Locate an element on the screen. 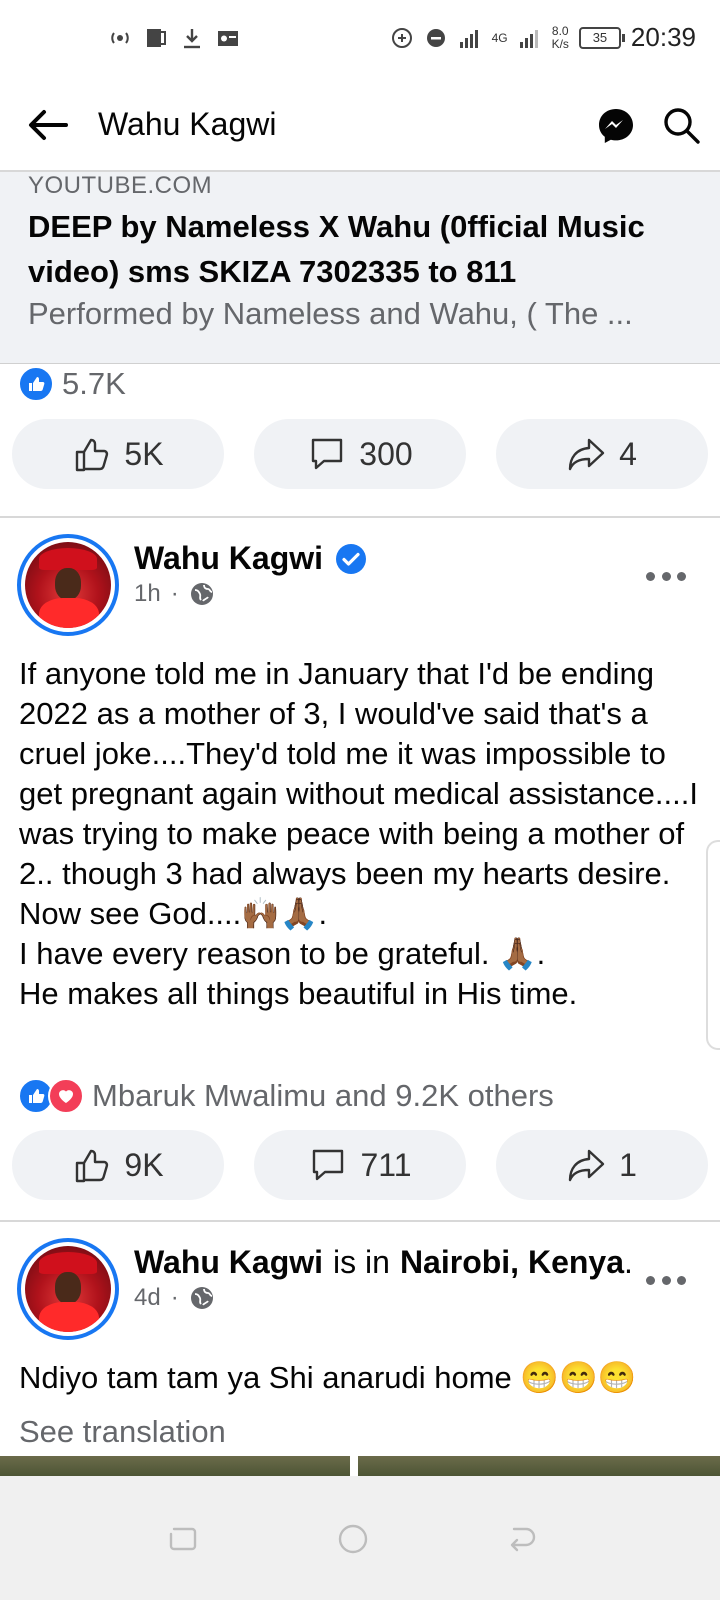 The width and height of the screenshot is (720, 1600). reaction-summary: Mbaruk Mwalimu and 9.2K others is located at coordinates (286, 1096).